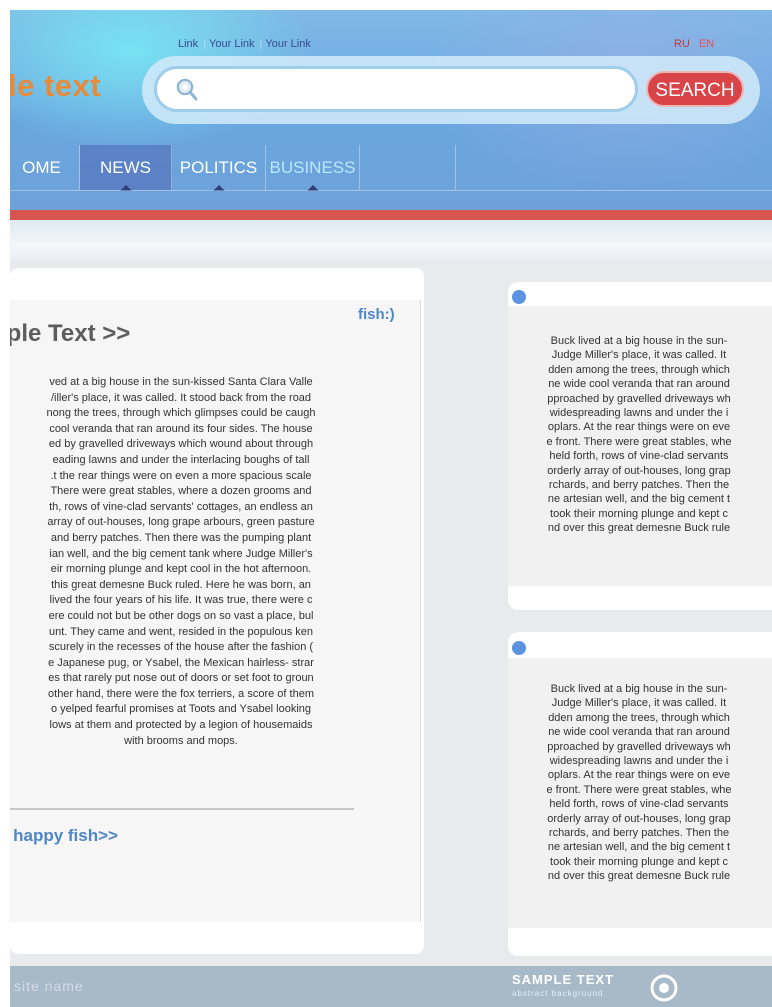 This screenshot has height=1007, width=772. Describe the element at coordinates (182, 809) in the screenshot. I see `article-divider` at that location.